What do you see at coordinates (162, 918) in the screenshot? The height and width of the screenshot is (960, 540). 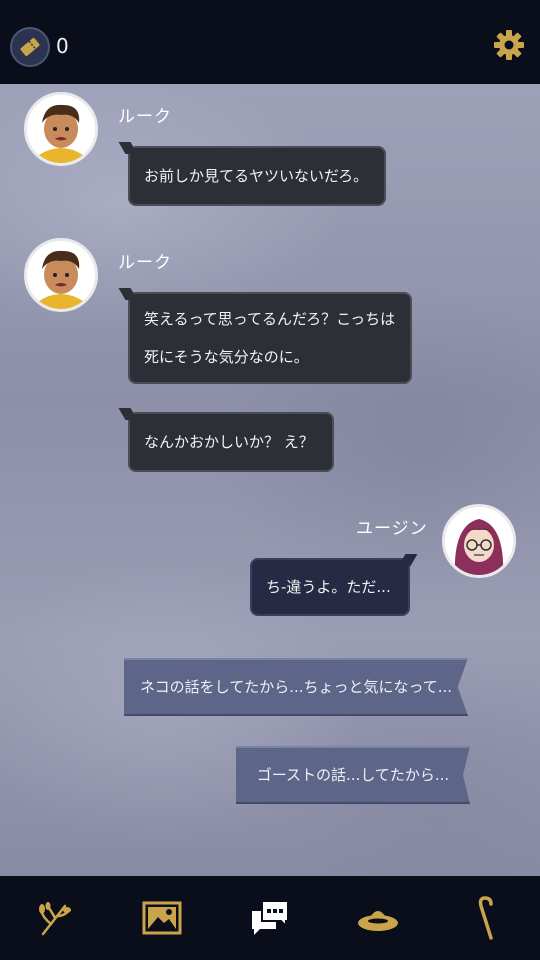 I see `picture-icon` at bounding box center [162, 918].